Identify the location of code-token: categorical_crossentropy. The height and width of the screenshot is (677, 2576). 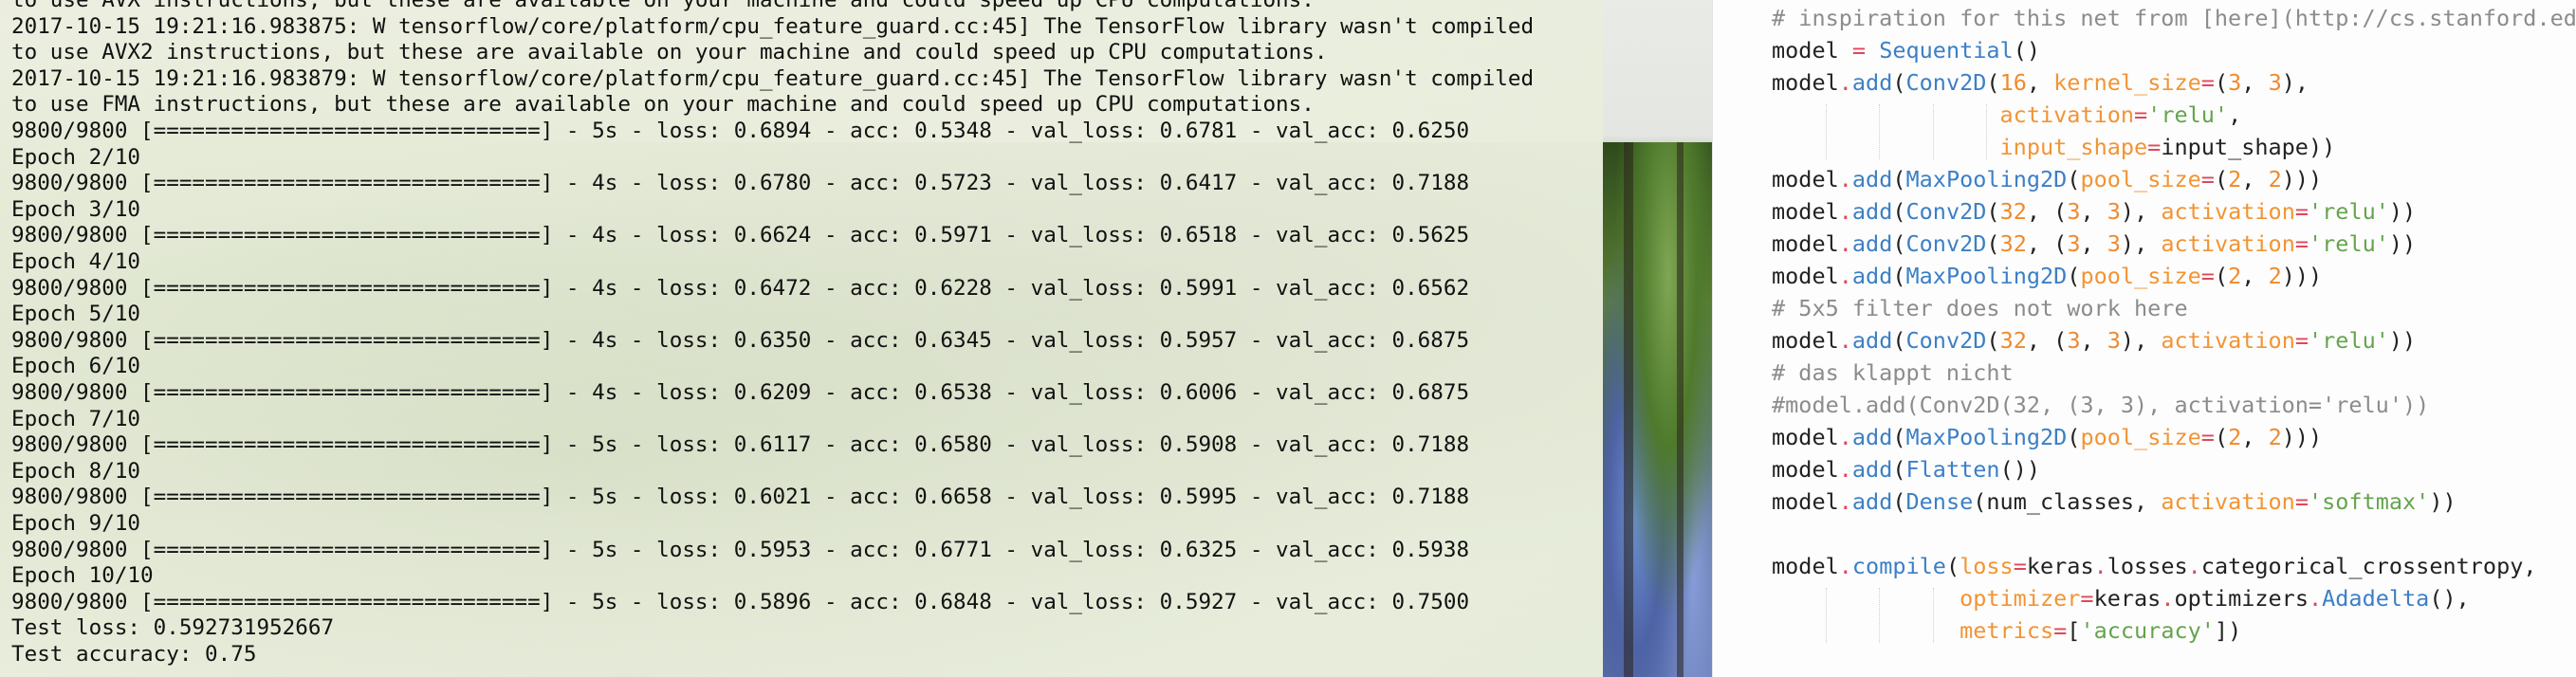
(2362, 566).